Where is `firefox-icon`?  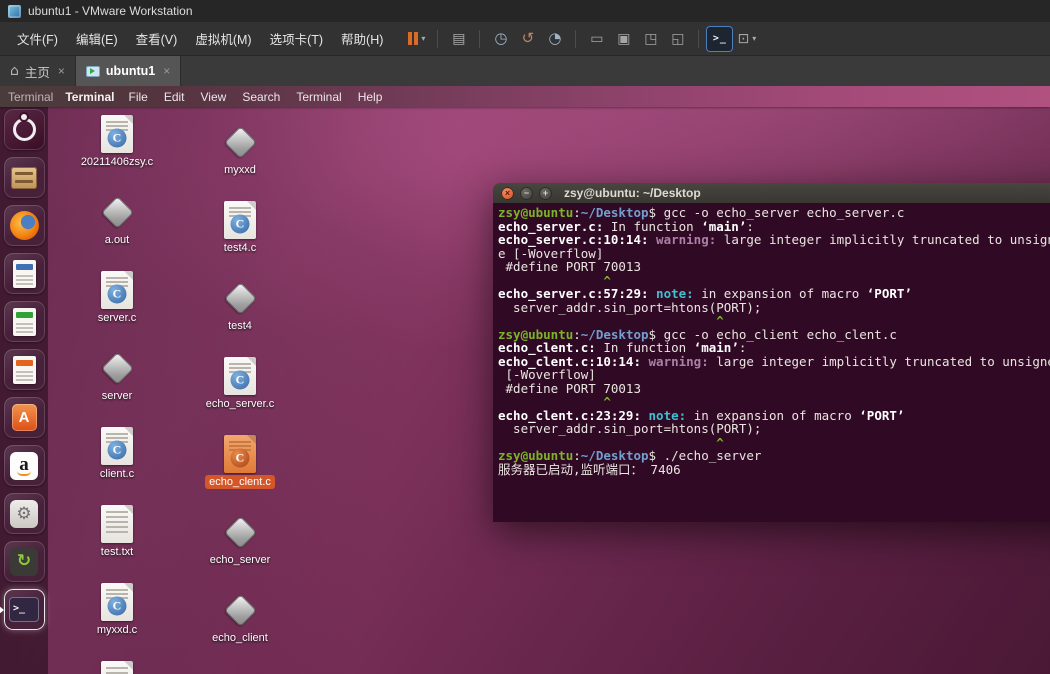
firefox-icon is located at coordinates (24, 225).